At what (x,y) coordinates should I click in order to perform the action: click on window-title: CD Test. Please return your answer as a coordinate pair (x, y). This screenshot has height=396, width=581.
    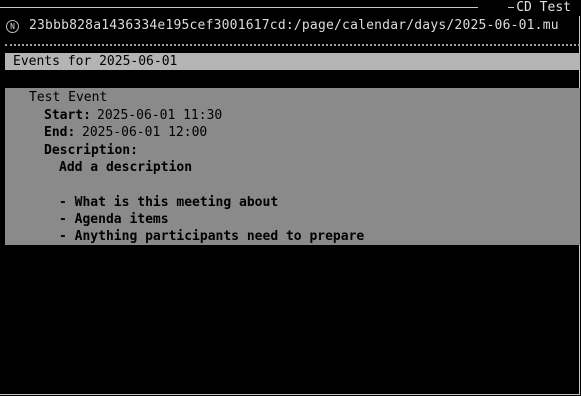
    Looking at the image, I should click on (544, 8).